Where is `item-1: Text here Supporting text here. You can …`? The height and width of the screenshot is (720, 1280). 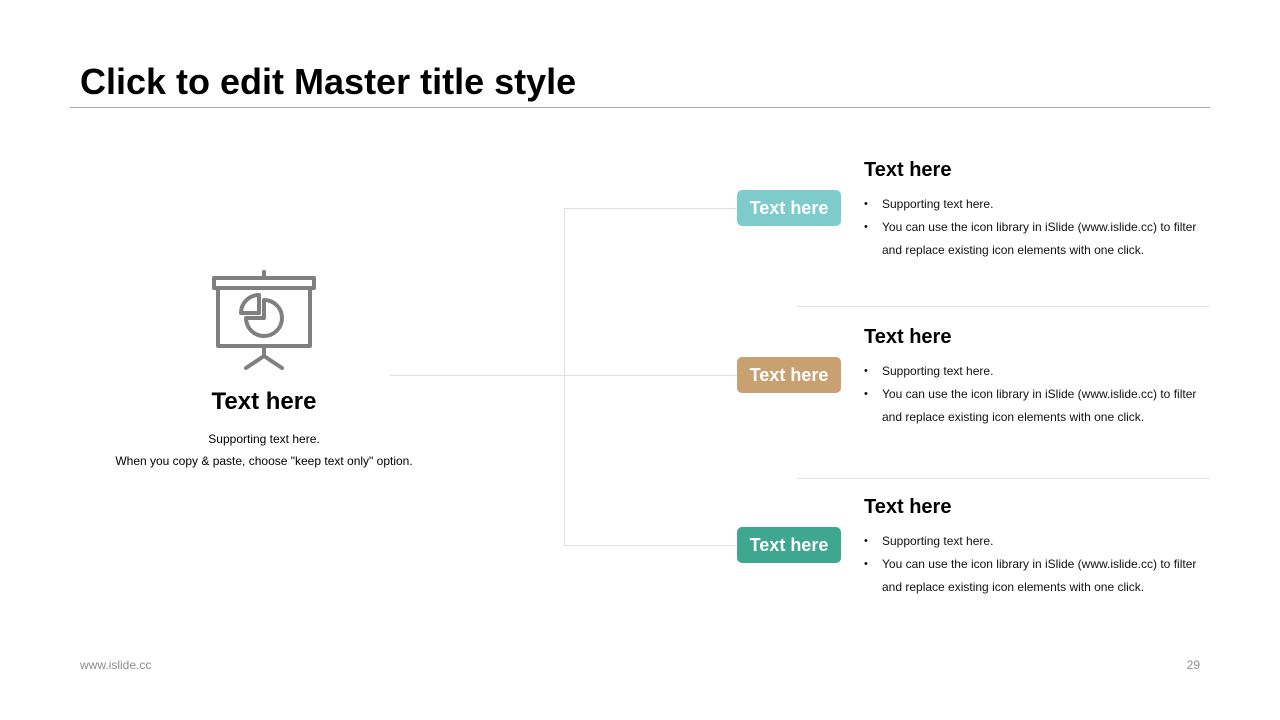 item-1: Text here Supporting text here. You can … is located at coordinates (1037, 209).